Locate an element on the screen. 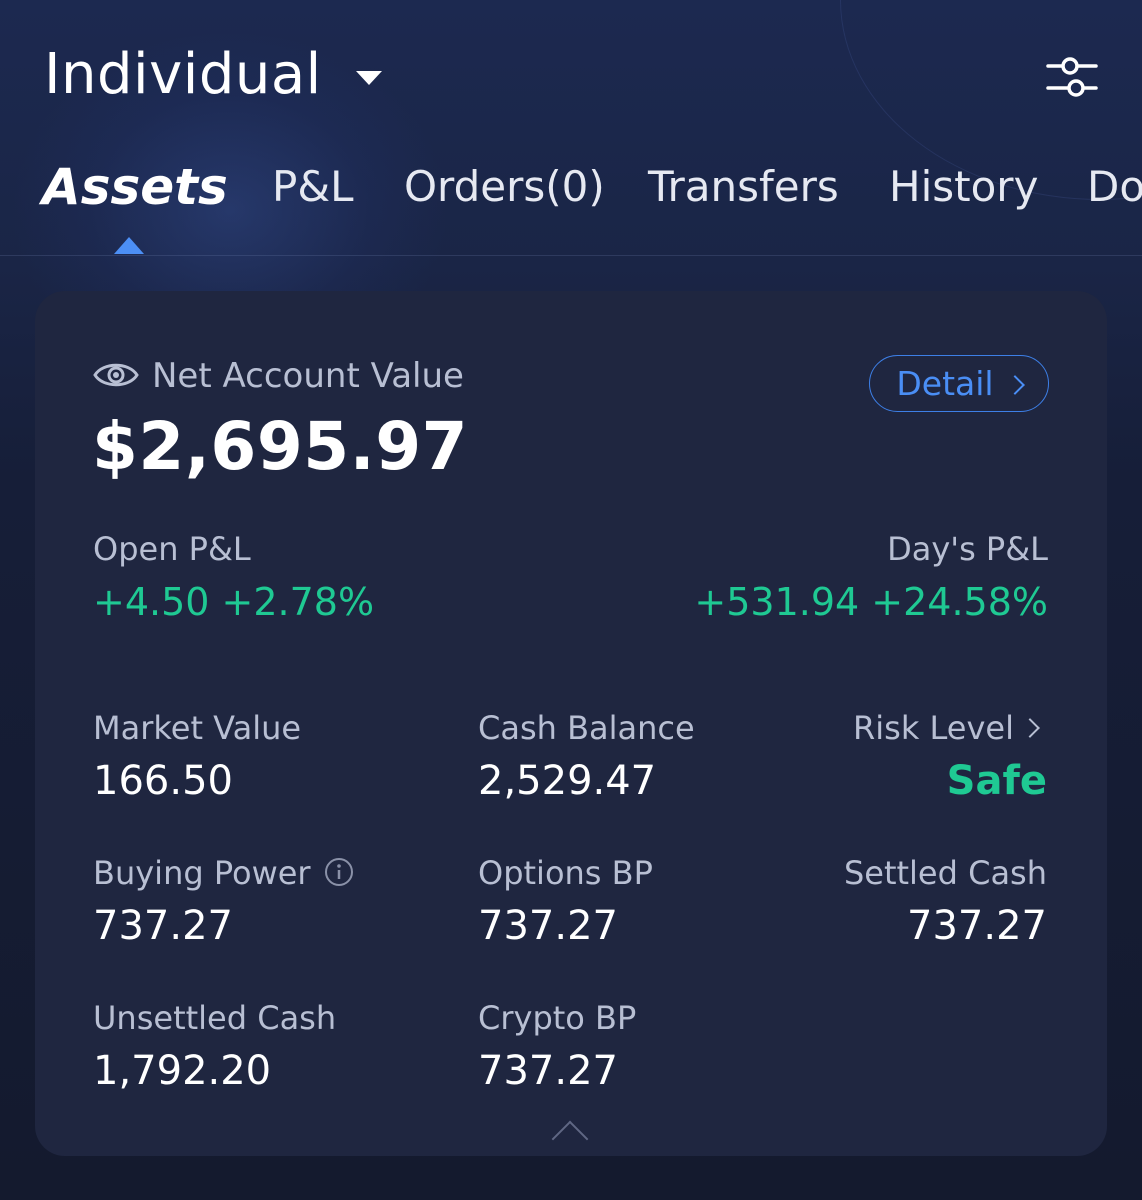 Image resolution: width=1142 pixels, height=1200 pixels. tab-divider is located at coordinates (571, 255).